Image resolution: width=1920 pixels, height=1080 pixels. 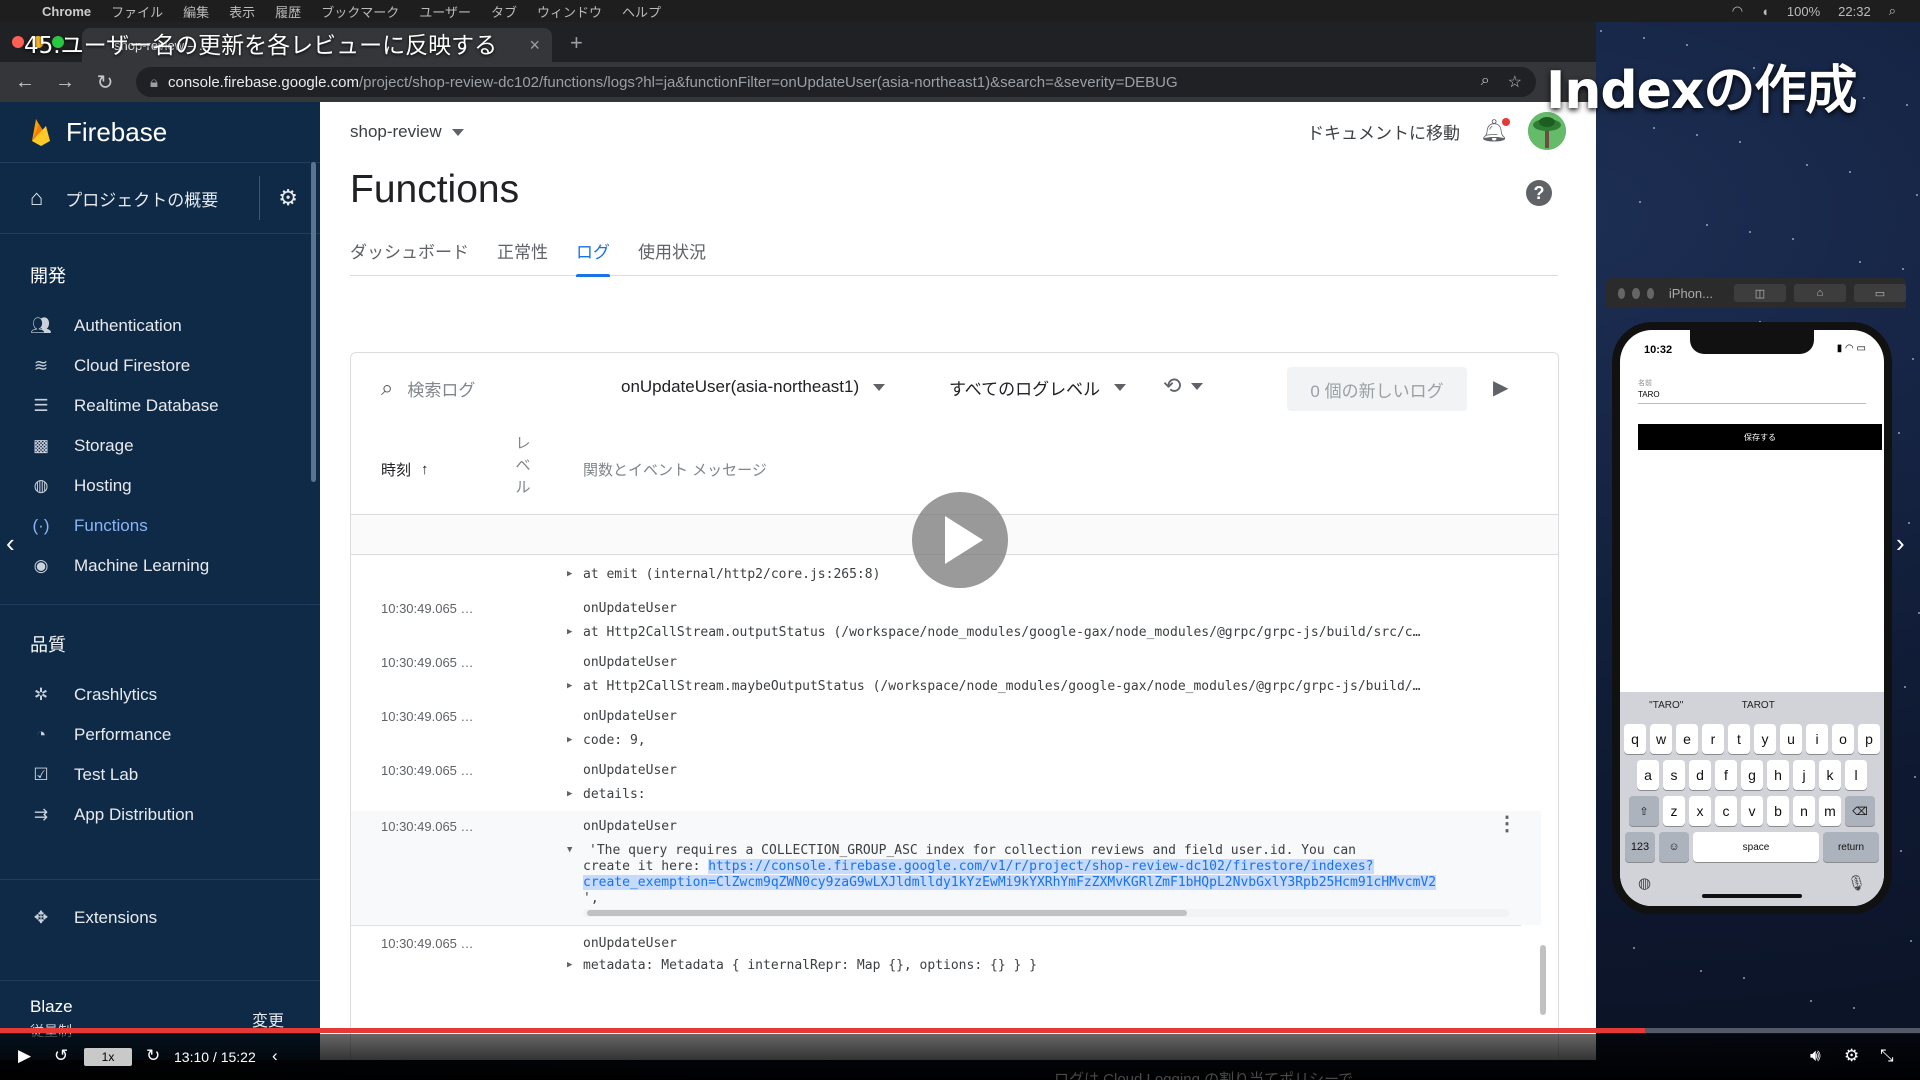 I want to click on menu-item-window: ウィンドウ, so click(x=569, y=11).